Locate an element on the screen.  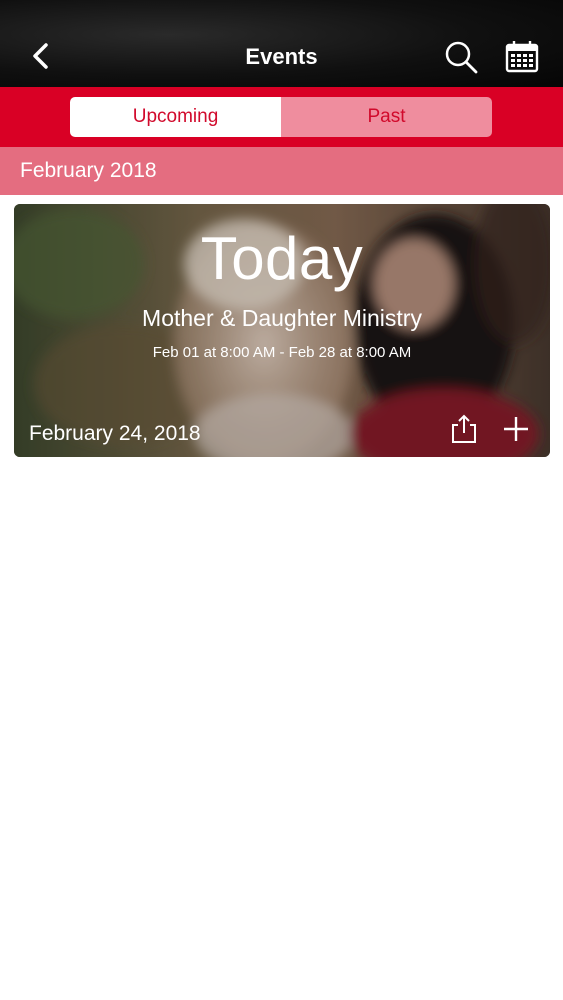
search-icon is located at coordinates (461, 57).